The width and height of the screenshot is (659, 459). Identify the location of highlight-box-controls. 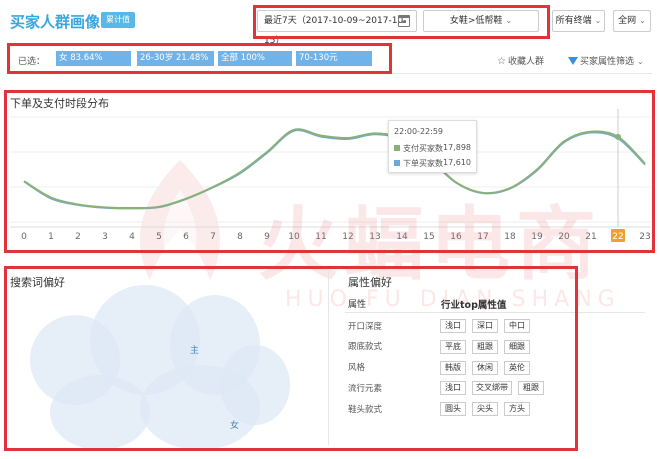
(401, 22).